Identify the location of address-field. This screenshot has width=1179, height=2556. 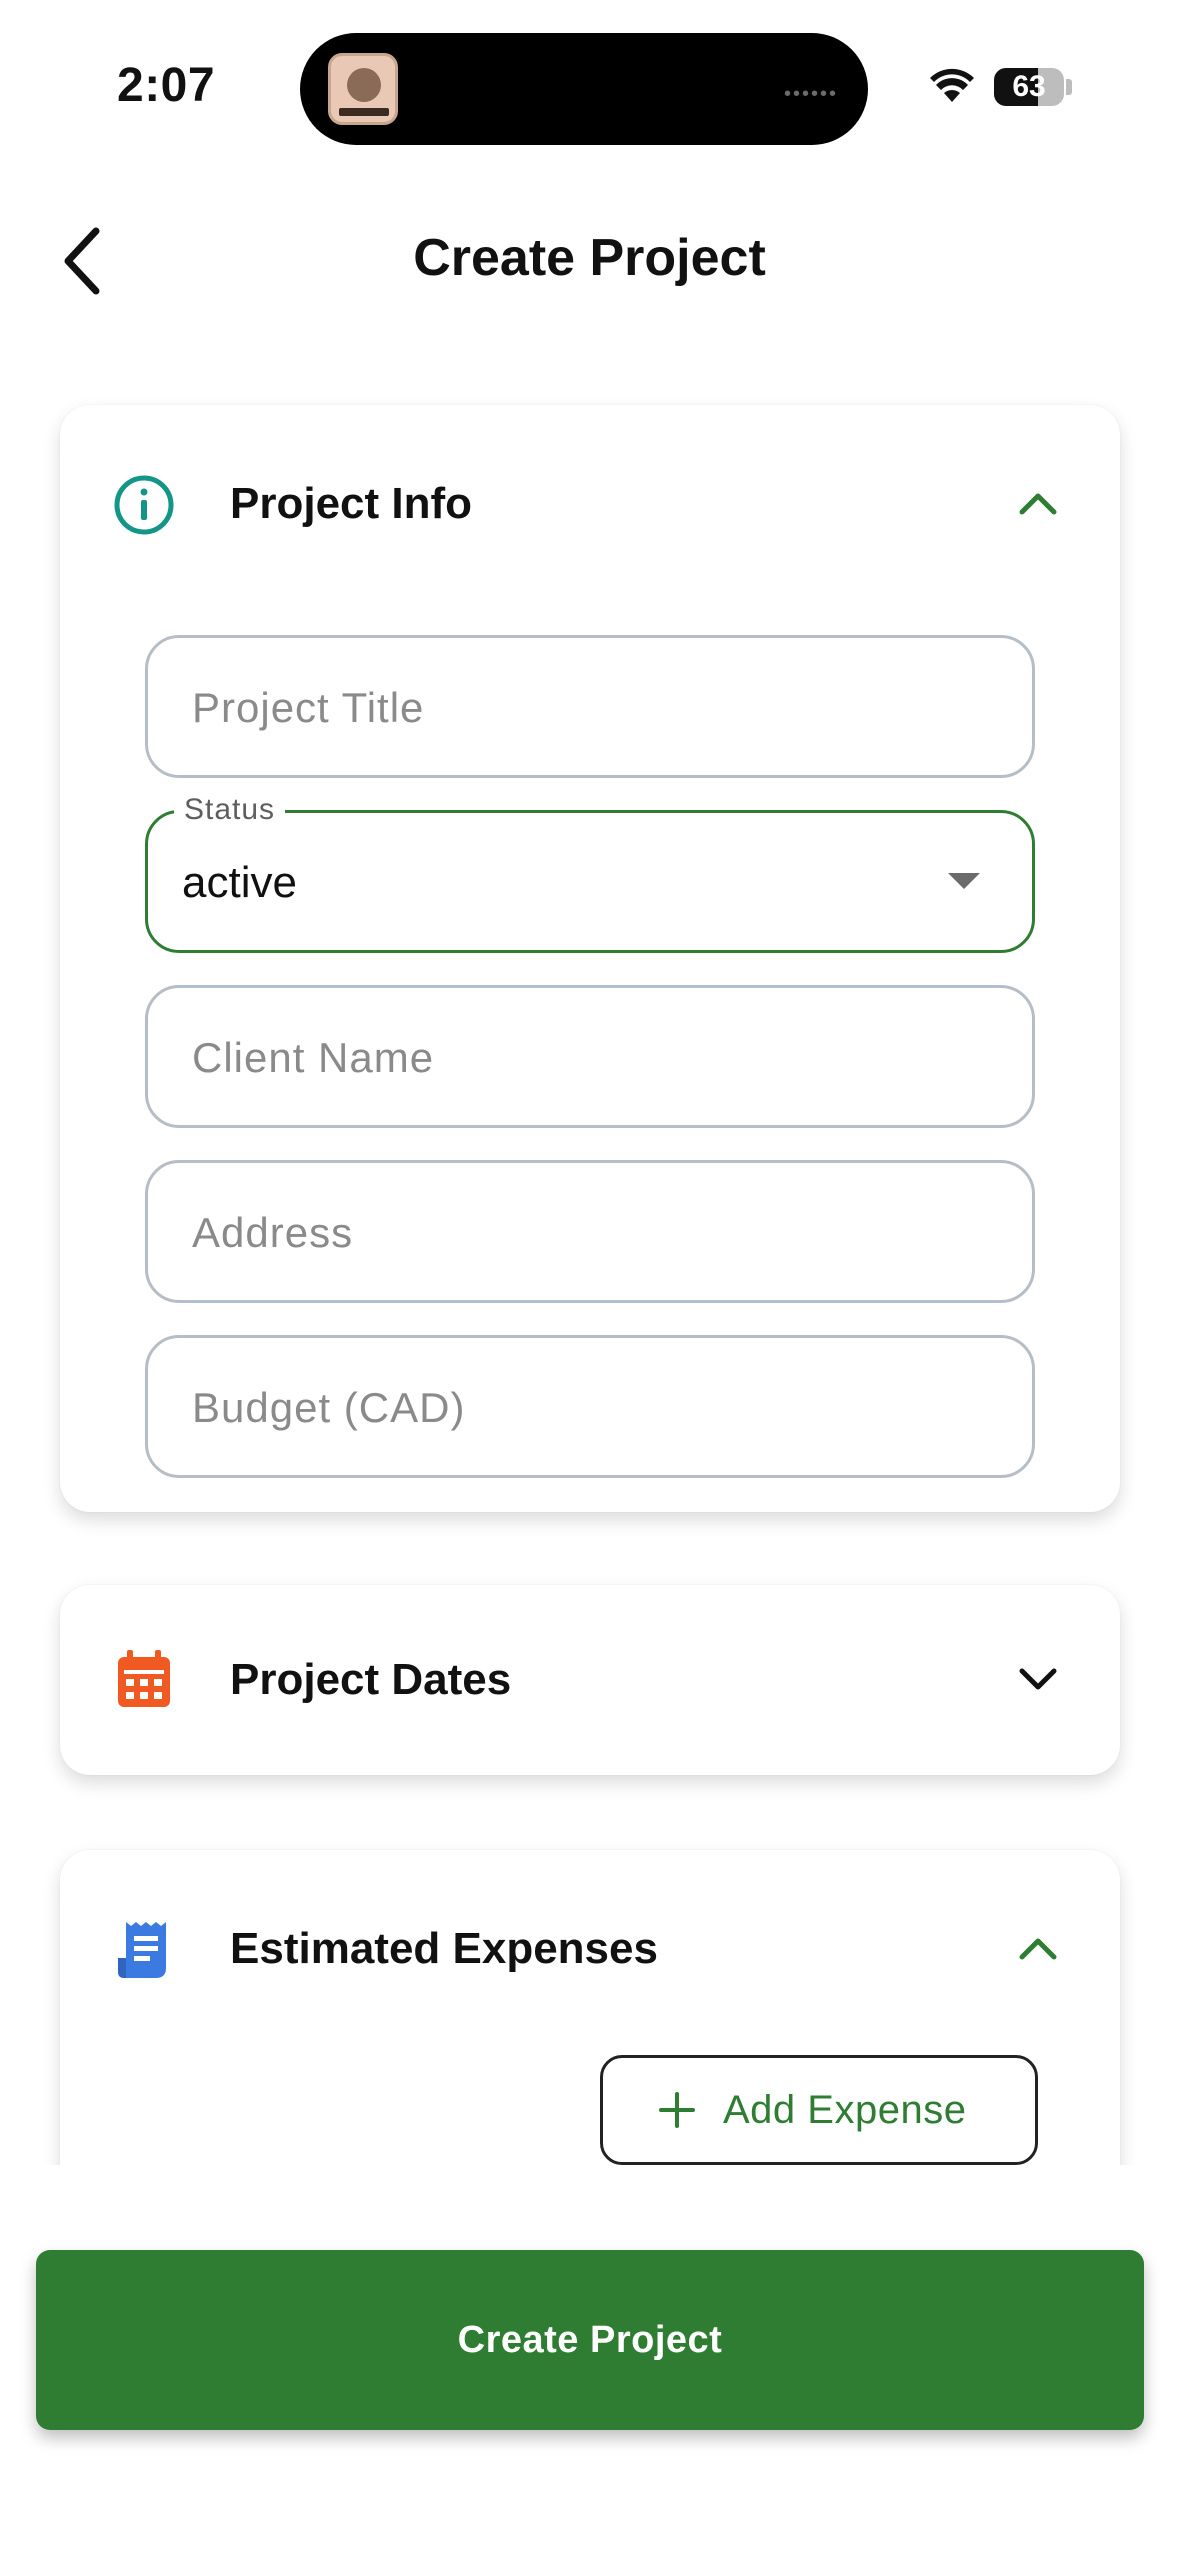
(590, 1231).